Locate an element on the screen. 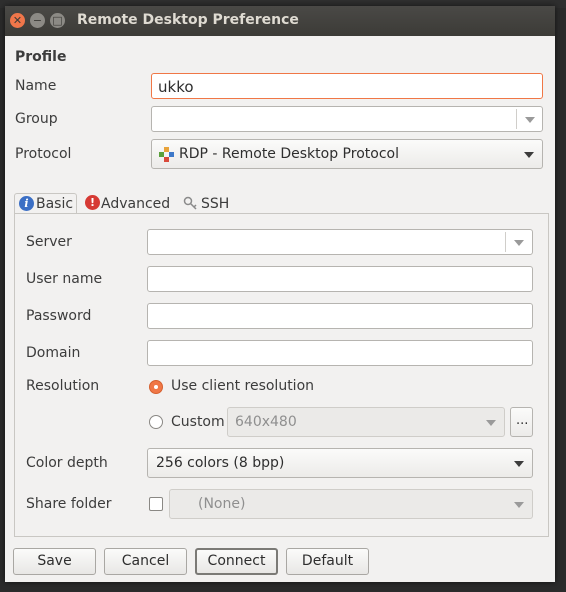 This screenshot has width=566, height=592. password-label: Password is located at coordinates (59, 316).